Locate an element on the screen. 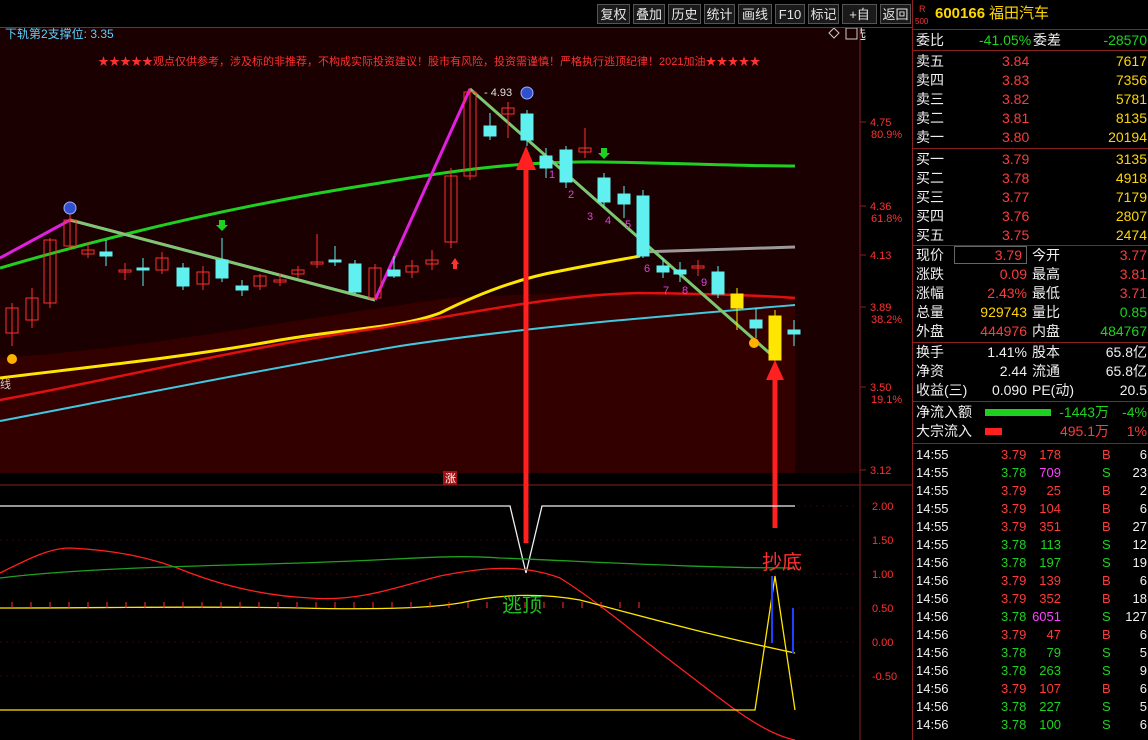 The image size is (1148, 740). bid-label: 买四 is located at coordinates (930, 216).